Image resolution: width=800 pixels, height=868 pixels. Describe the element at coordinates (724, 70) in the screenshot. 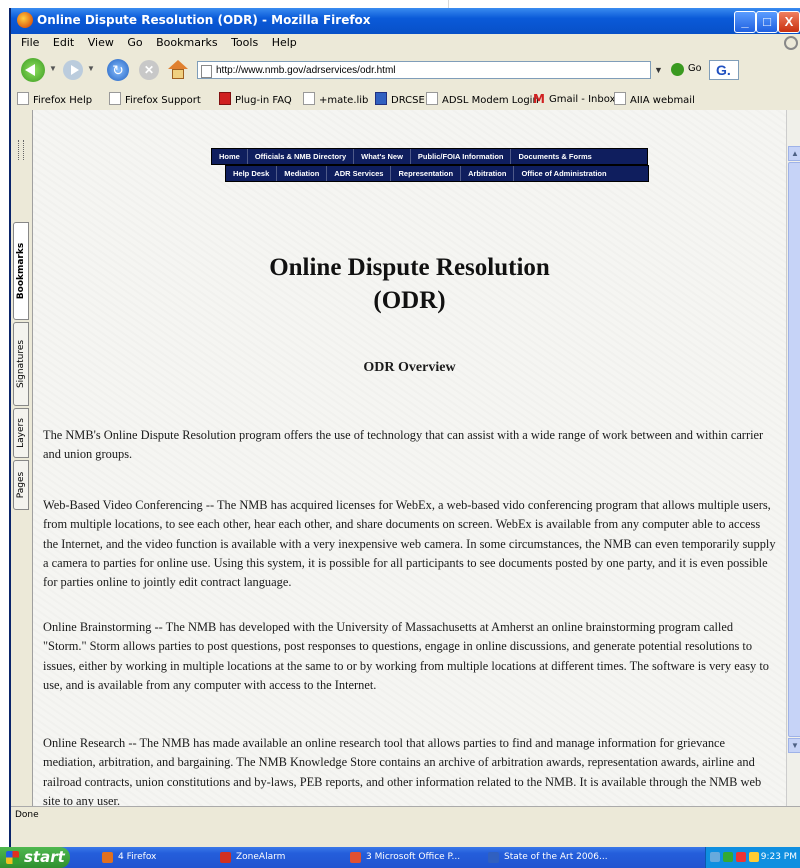

I see `google-search-box: G.` at that location.